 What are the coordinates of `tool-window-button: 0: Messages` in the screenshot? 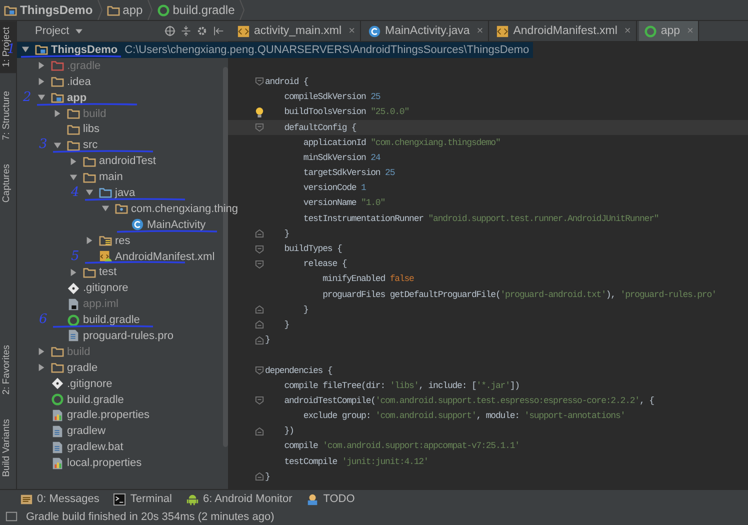 It's located at (60, 499).